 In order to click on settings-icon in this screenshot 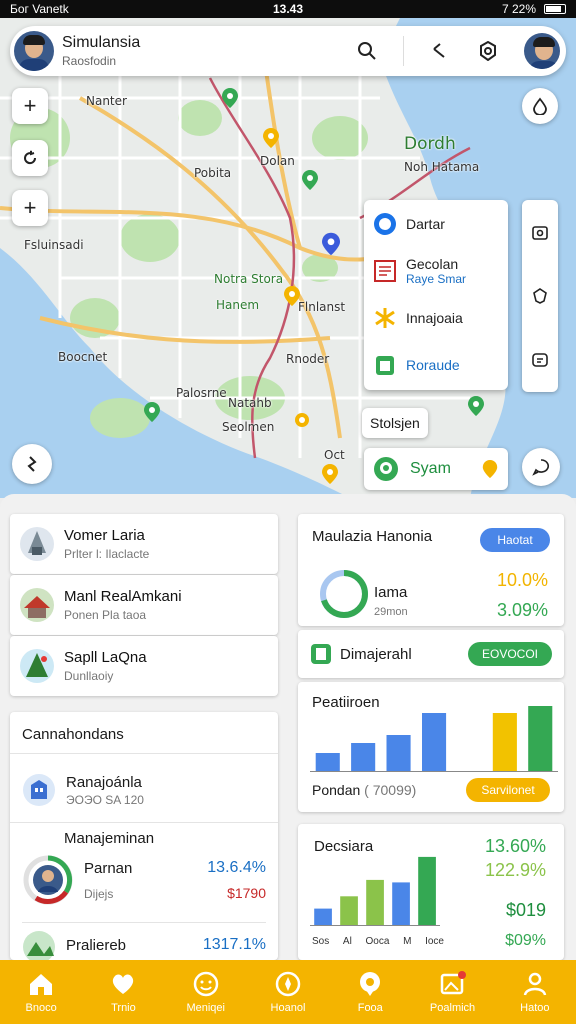, I will do `click(488, 51)`.